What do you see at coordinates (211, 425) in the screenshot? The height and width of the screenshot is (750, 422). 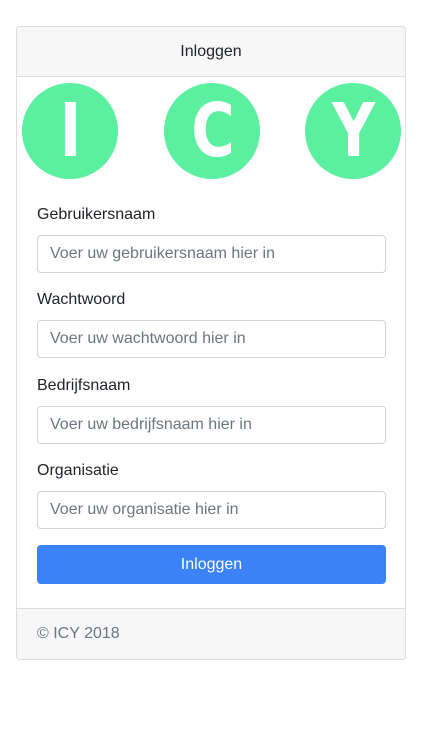 I see `company-field` at bounding box center [211, 425].